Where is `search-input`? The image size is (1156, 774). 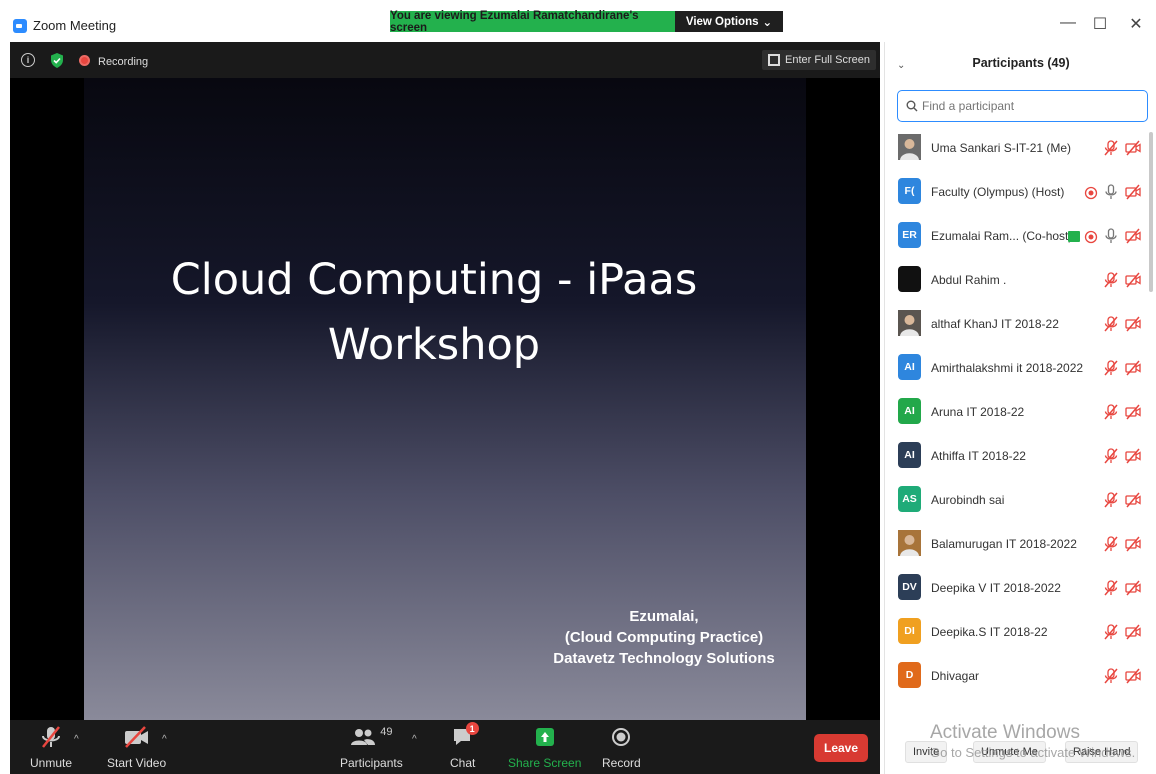 search-input is located at coordinates (1022, 106).